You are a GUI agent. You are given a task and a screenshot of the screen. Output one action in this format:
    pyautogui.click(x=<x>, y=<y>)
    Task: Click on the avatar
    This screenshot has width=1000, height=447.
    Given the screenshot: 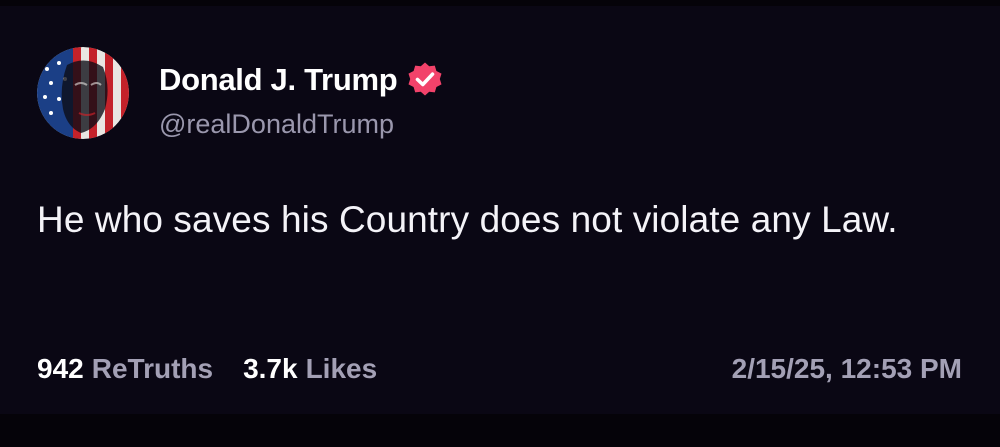 What is the action you would take?
    pyautogui.click(x=83, y=93)
    